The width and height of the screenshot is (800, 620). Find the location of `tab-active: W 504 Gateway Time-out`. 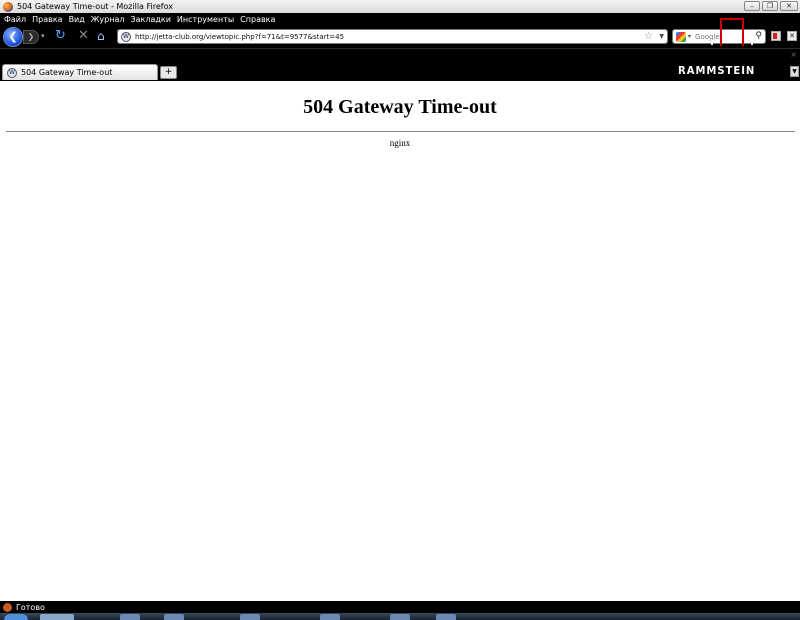

tab-active: W 504 Gateway Time-out is located at coordinates (80, 72).